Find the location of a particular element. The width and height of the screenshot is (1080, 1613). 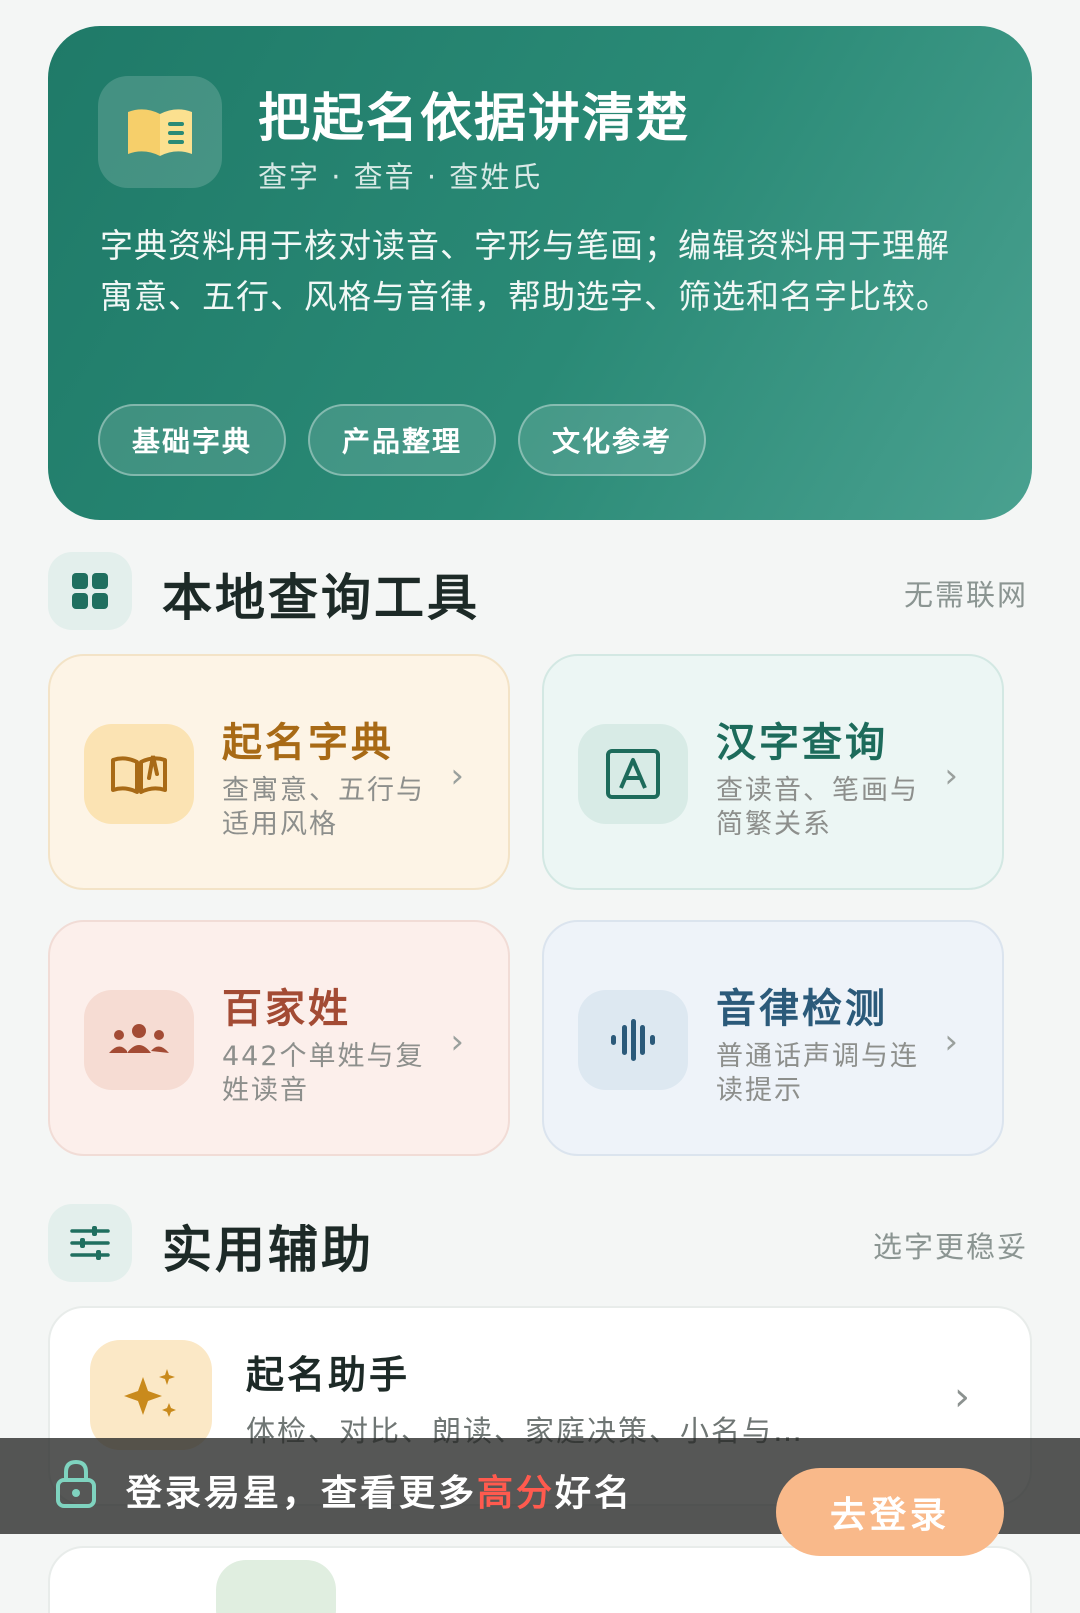

section-title: 本地查询工具 is located at coordinates (321, 598).